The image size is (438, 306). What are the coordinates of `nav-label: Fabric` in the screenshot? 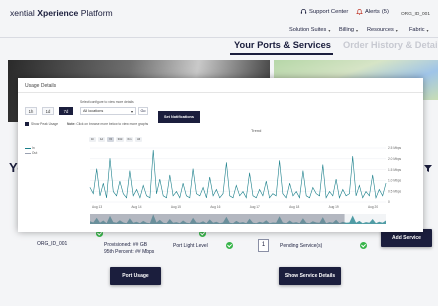 It's located at (417, 30).